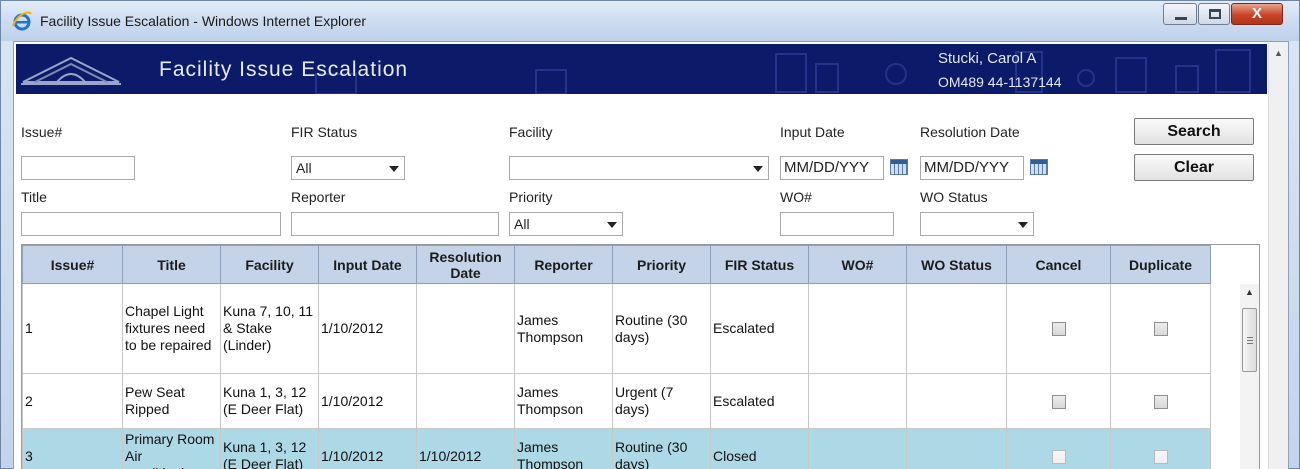 The width and height of the screenshot is (1300, 469). What do you see at coordinates (318, 197) in the screenshot?
I see `reporter-label: Reporter` at bounding box center [318, 197].